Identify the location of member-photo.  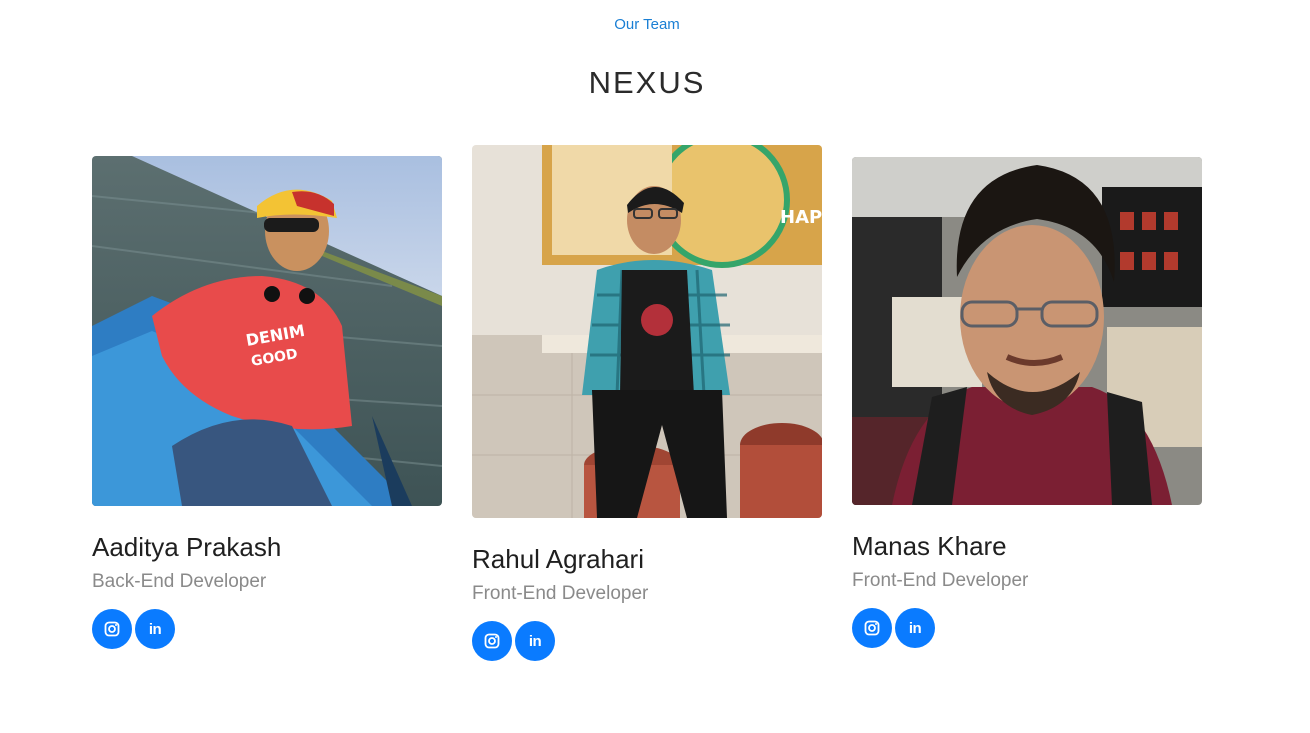
(1027, 331).